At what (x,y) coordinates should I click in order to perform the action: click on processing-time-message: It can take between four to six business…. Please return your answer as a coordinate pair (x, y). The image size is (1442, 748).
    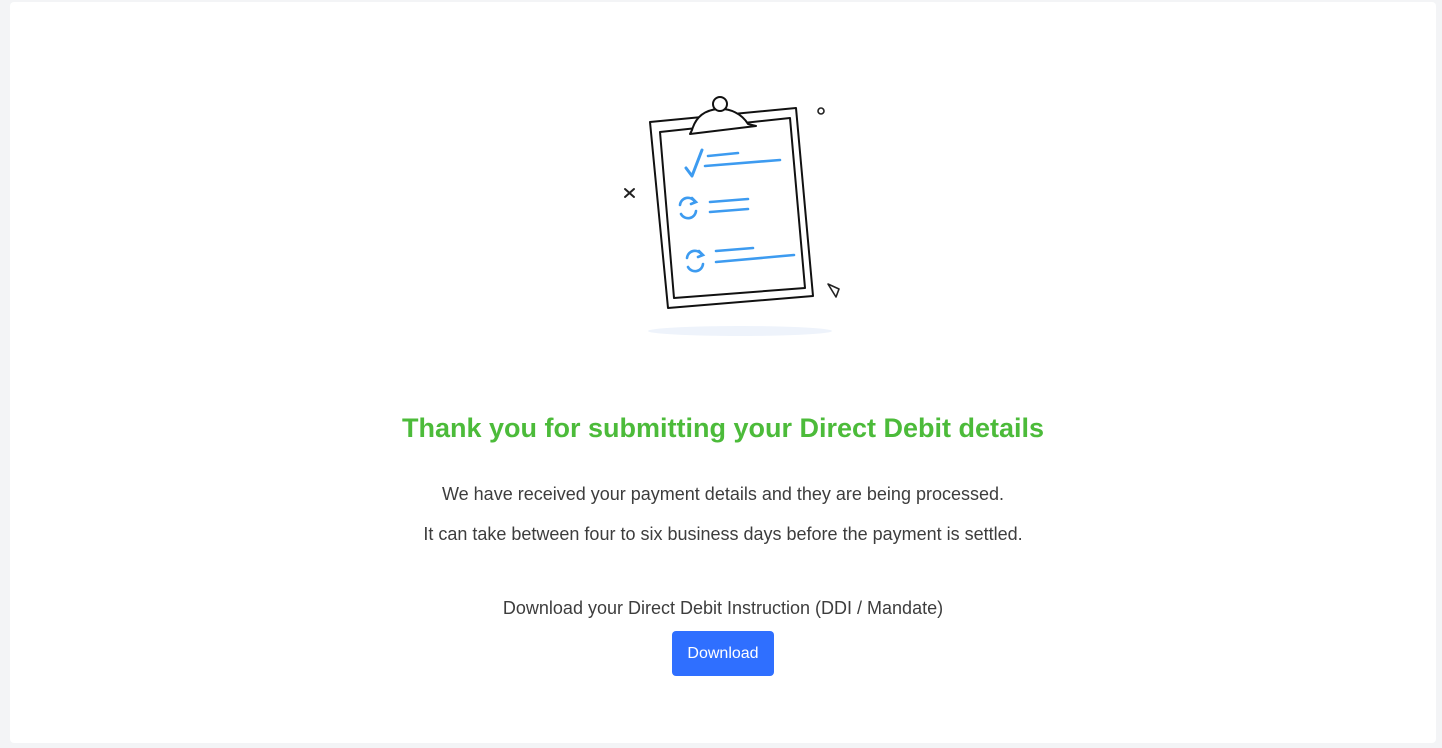
    Looking at the image, I should click on (723, 534).